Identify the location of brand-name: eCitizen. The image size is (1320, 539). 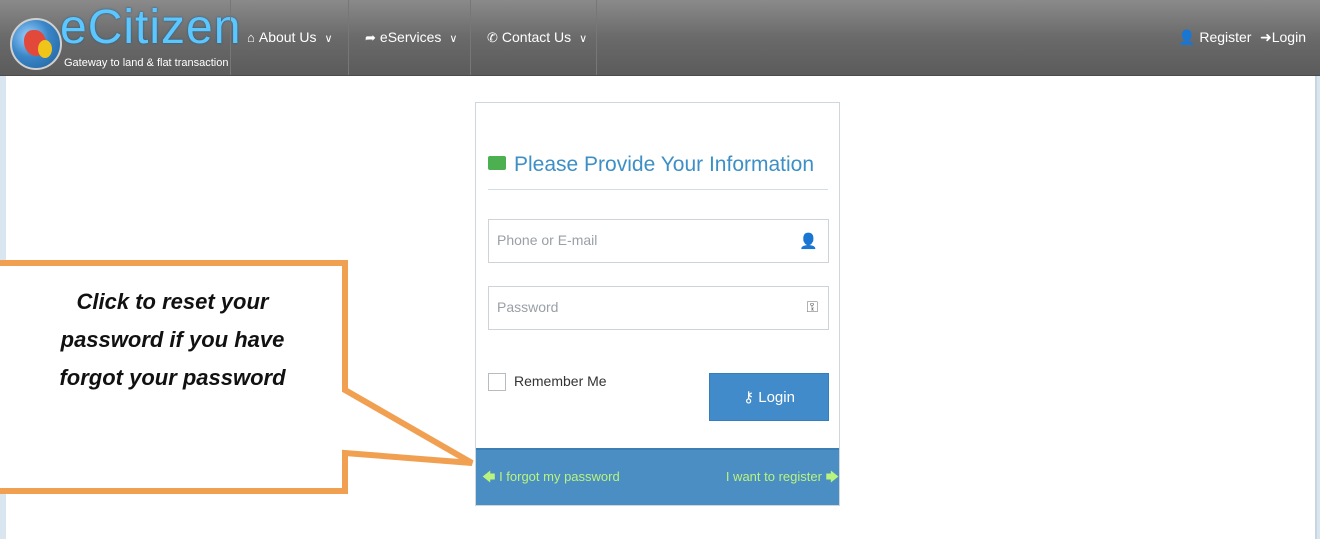
(151, 27).